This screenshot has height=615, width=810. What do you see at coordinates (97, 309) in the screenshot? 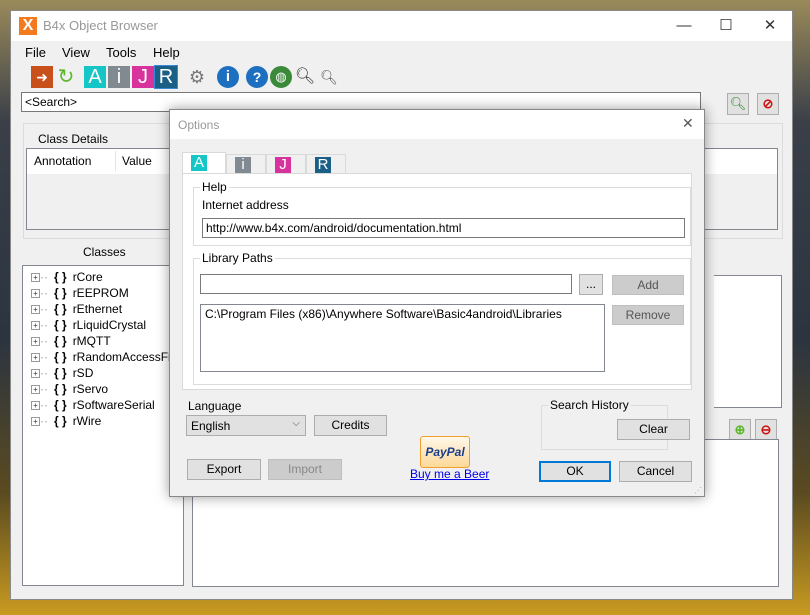
I see `class-name: rEthernet` at bounding box center [97, 309].